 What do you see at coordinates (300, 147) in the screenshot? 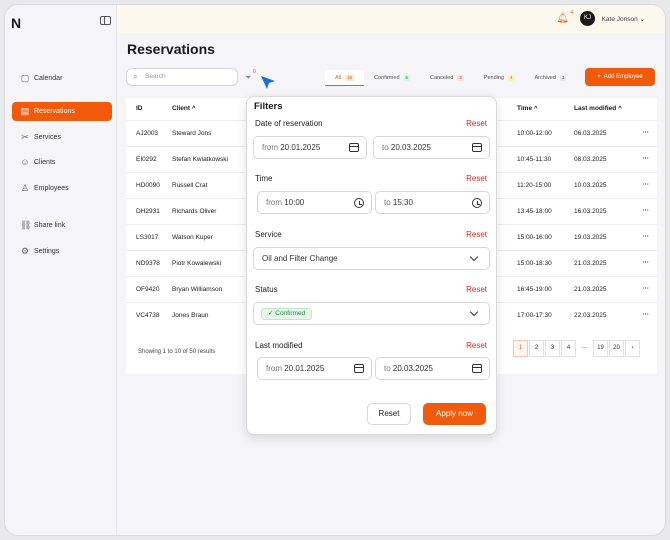
I see `date-from-value: 20.01.2025` at bounding box center [300, 147].